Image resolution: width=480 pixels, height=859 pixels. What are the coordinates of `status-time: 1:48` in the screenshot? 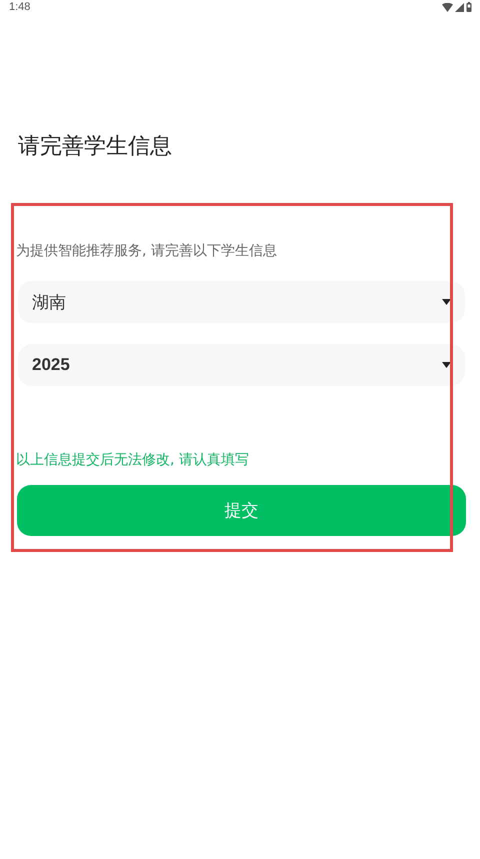 It's located at (19, 7).